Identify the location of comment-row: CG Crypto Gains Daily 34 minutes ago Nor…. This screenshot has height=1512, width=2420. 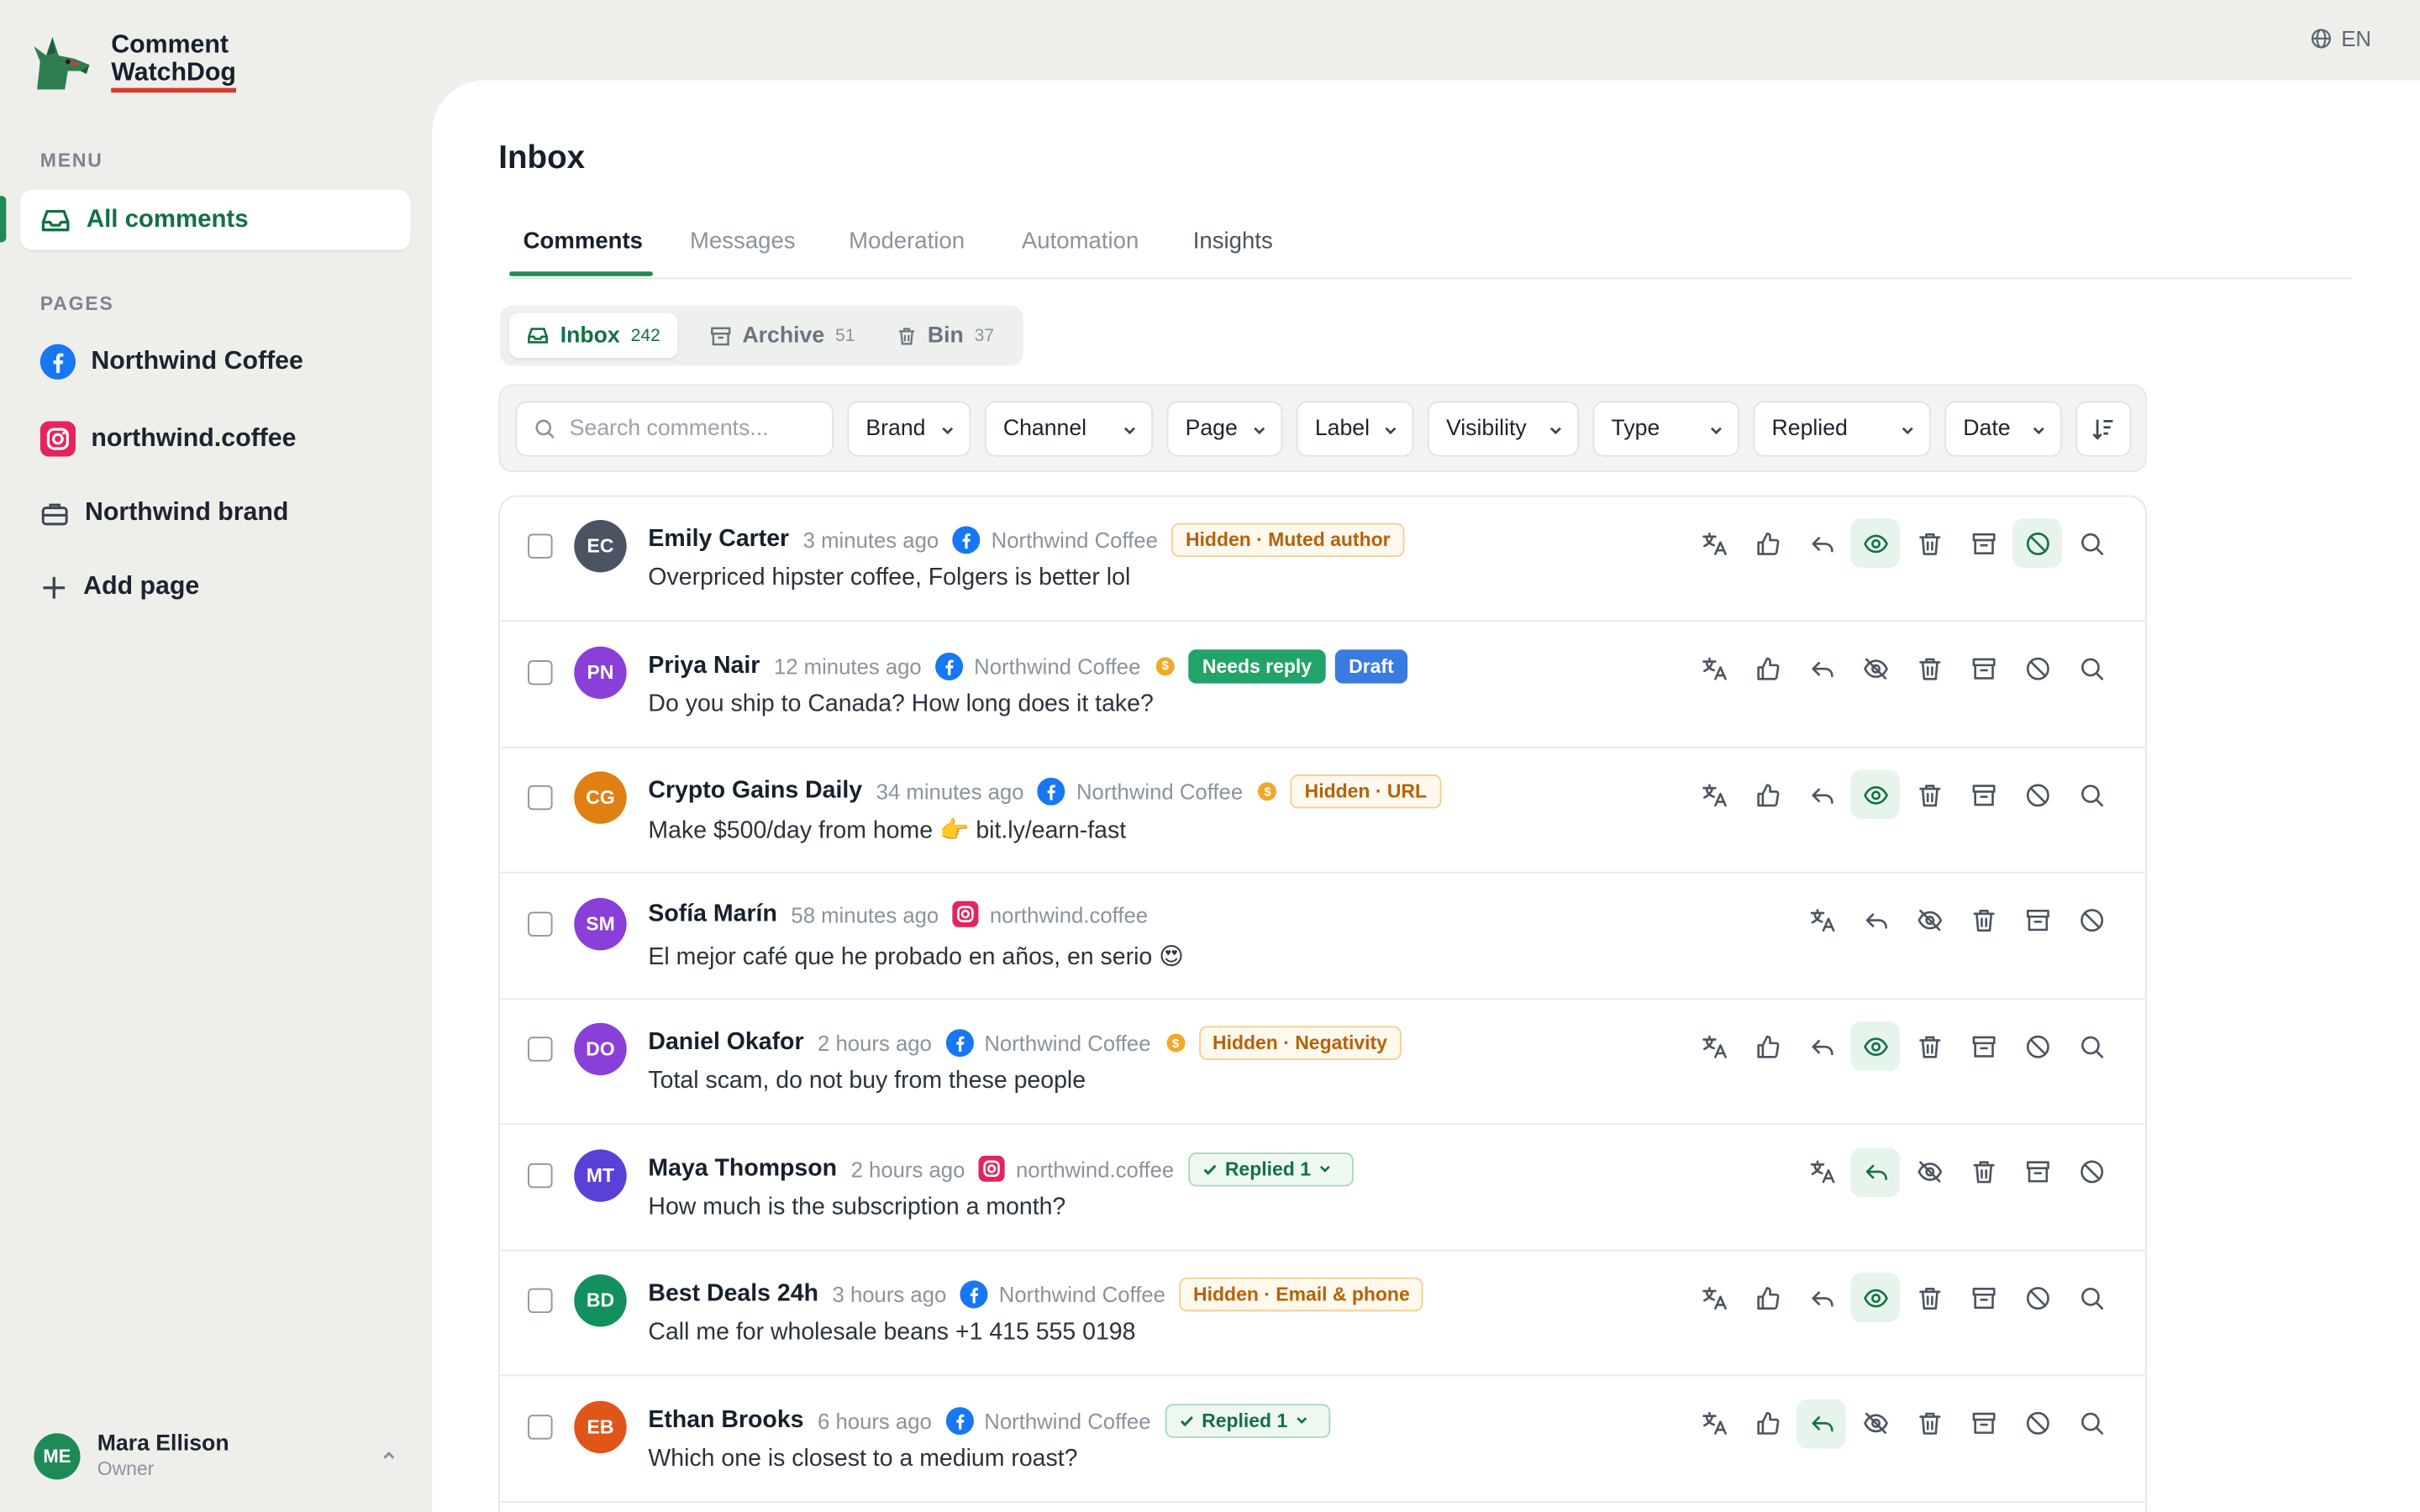
(1323, 811).